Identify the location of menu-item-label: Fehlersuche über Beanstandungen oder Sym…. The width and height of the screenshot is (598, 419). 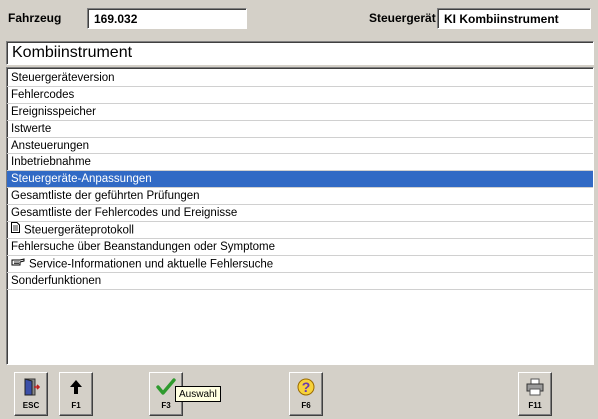
(143, 246).